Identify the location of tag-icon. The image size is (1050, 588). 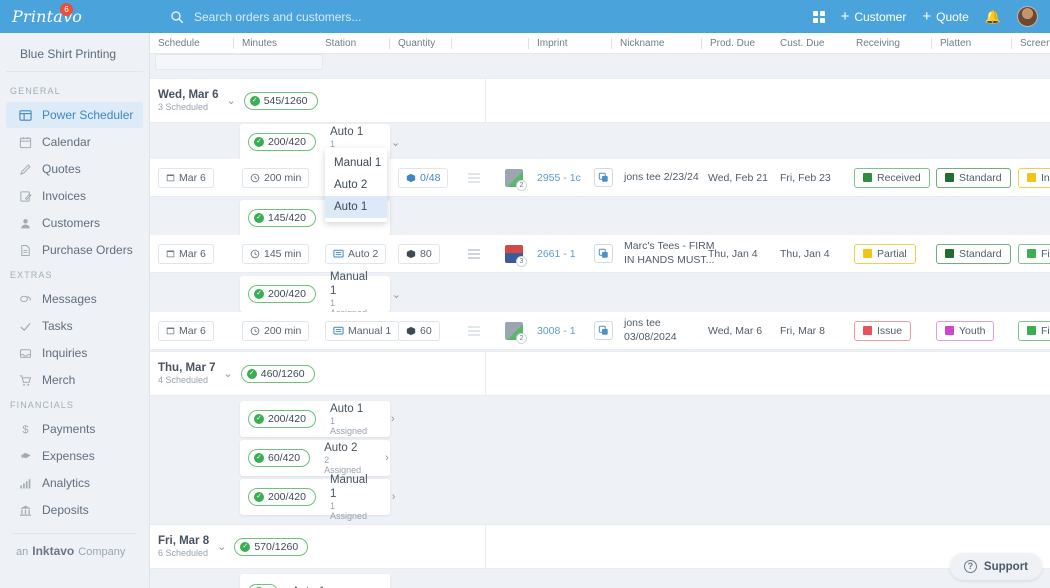
(25, 456).